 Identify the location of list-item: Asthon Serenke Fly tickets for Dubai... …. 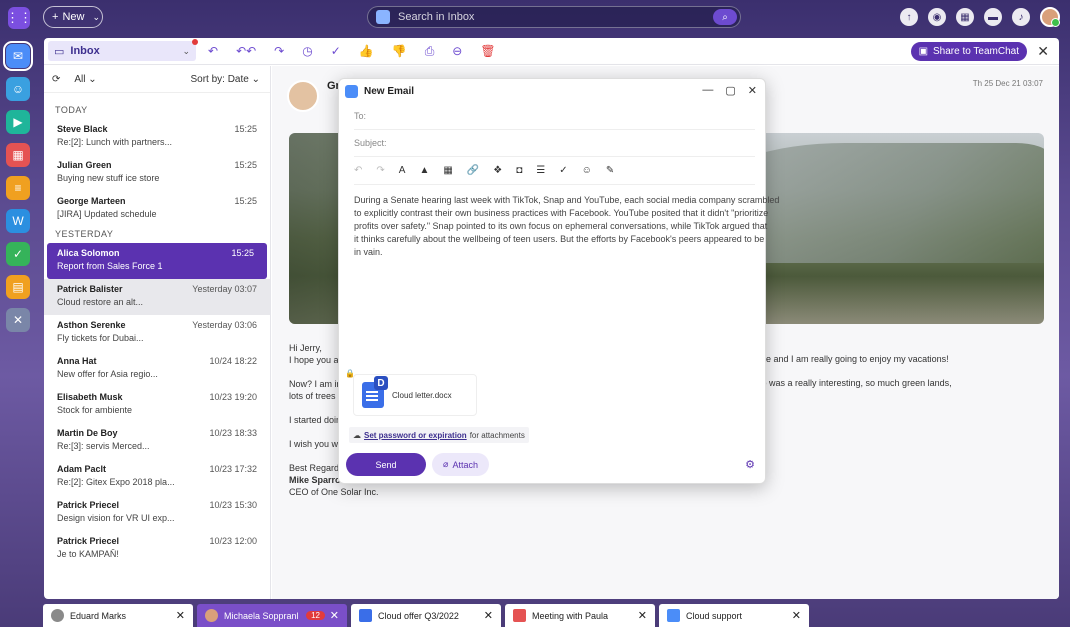
(157, 333).